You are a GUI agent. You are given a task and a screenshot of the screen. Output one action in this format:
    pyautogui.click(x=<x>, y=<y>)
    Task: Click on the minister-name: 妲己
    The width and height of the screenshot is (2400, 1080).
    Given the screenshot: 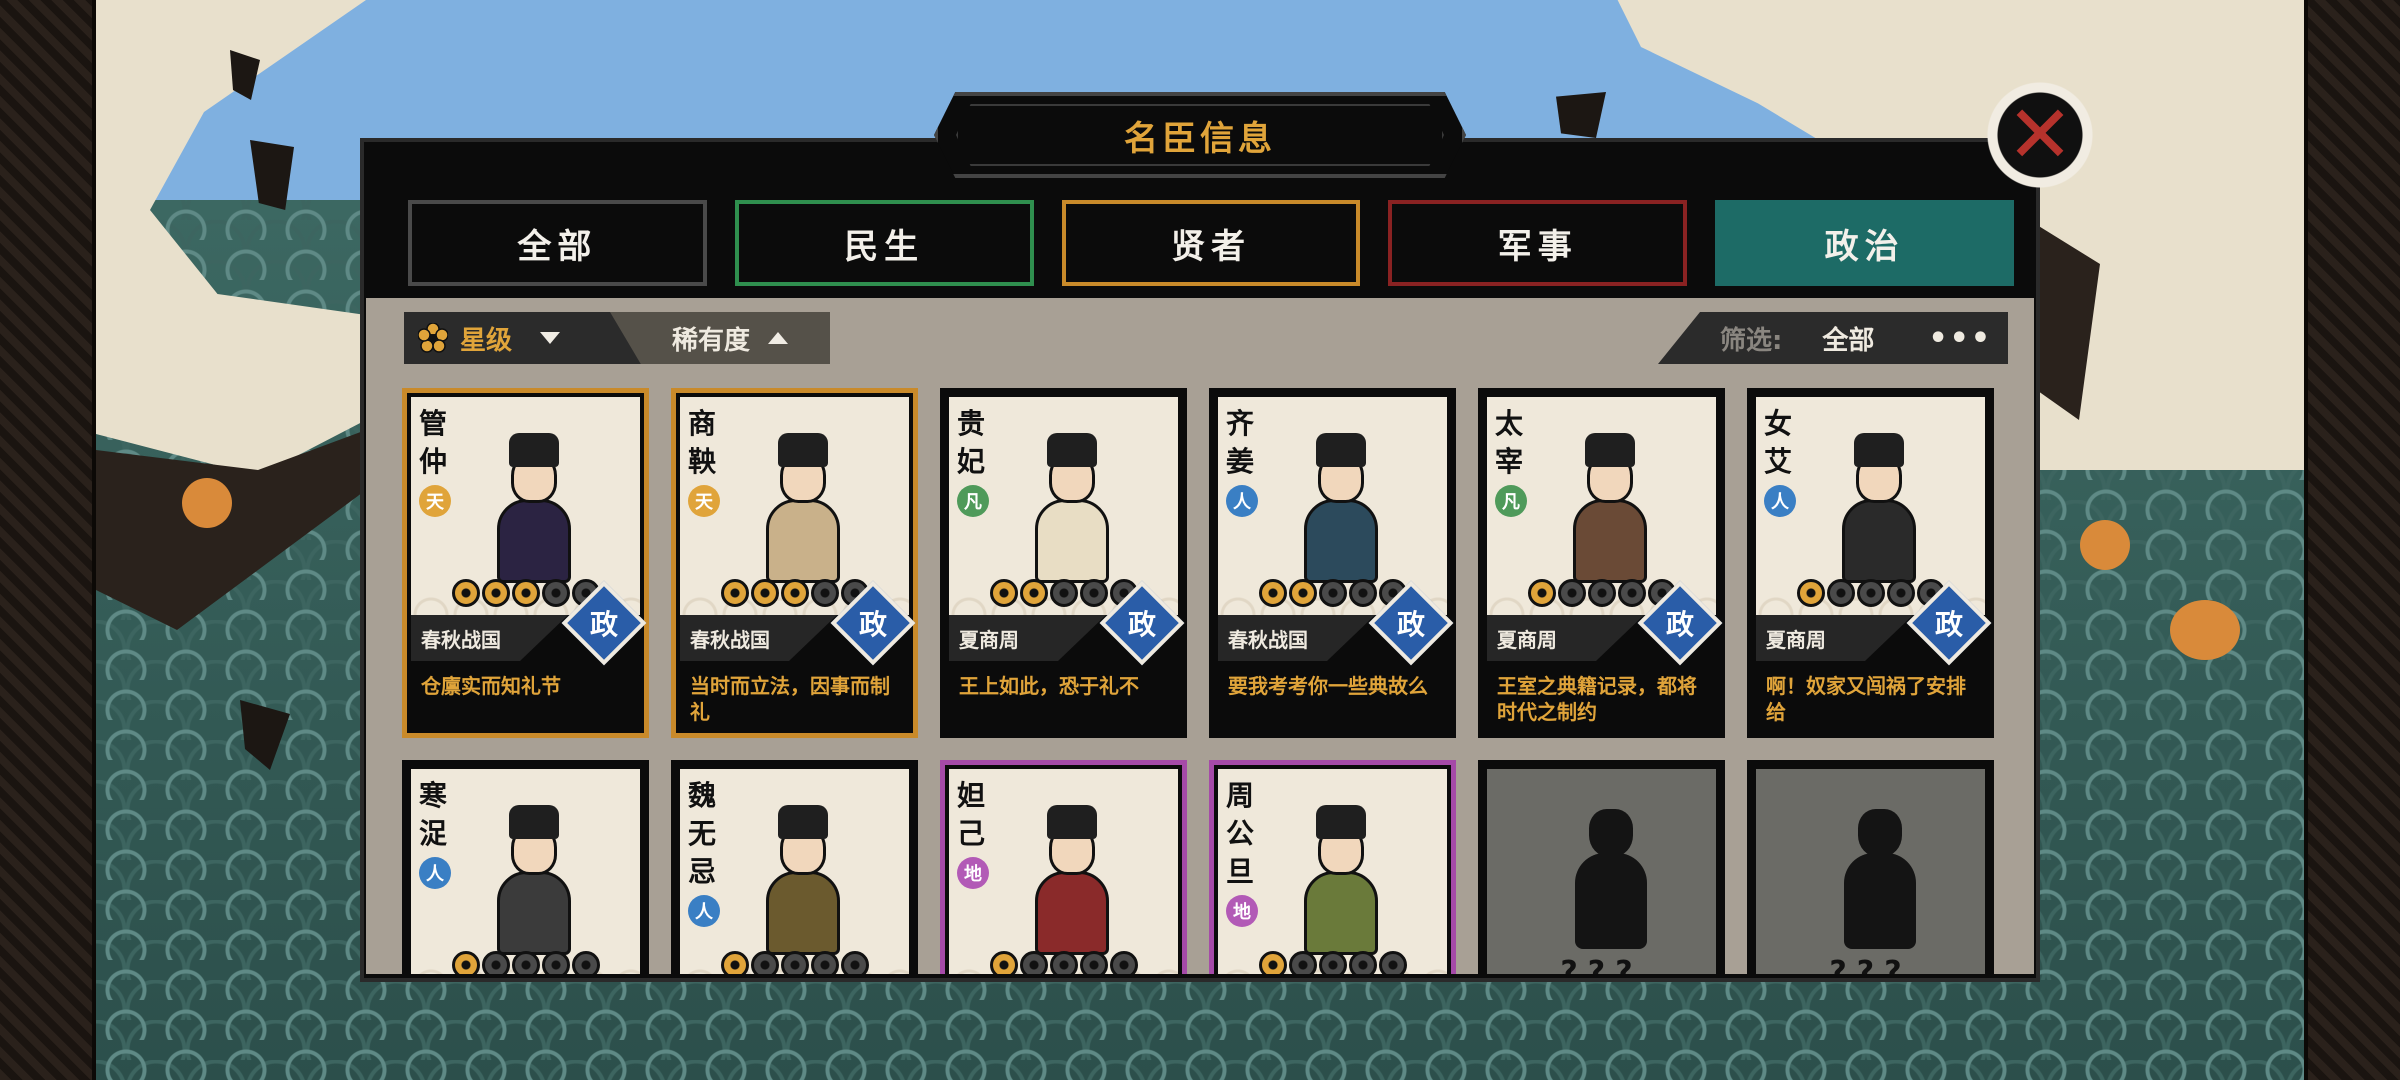 What is the action you would take?
    pyautogui.click(x=971, y=814)
    